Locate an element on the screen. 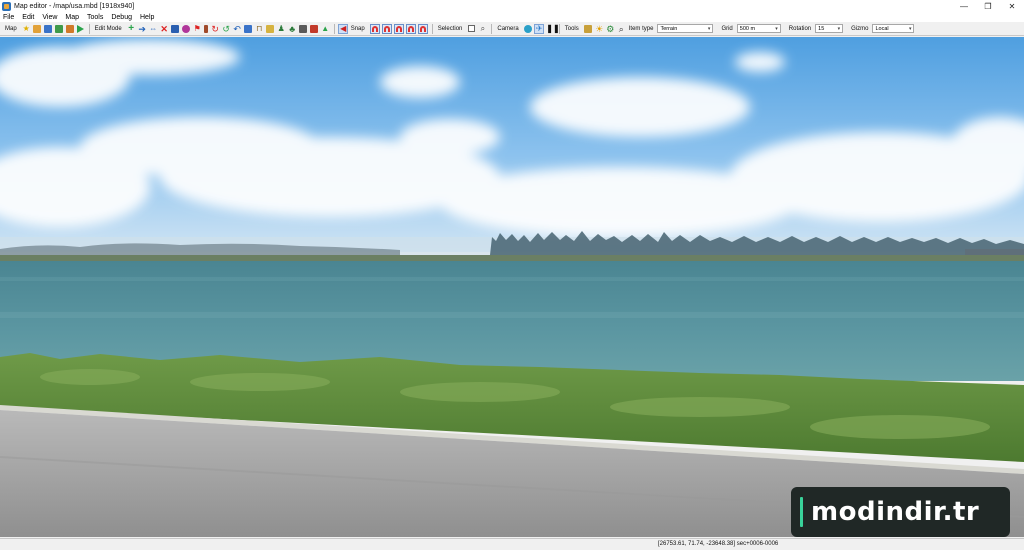  undo-icon: ↶ is located at coordinates (237, 28).